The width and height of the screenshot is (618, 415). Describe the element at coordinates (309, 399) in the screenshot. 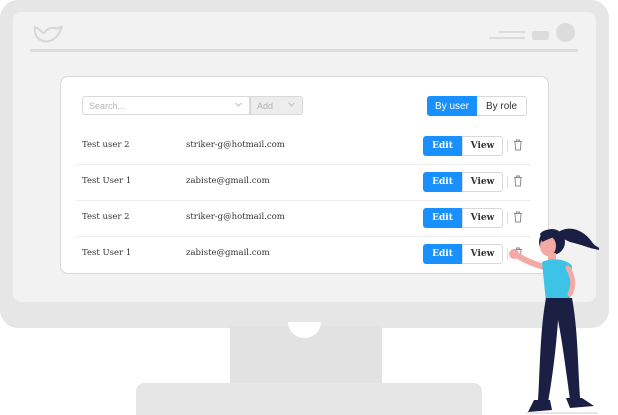

I see `monitor-stand-base` at that location.